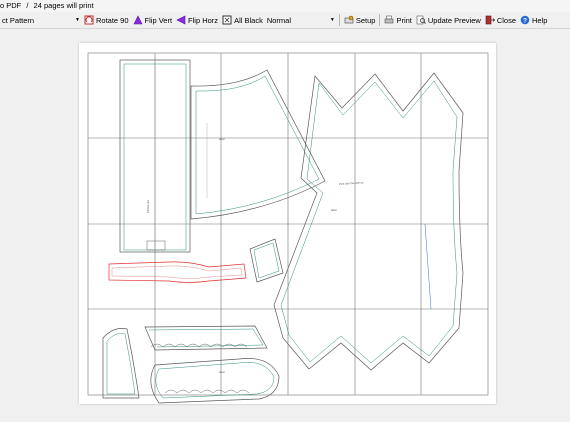 The height and width of the screenshot is (422, 570). I want to click on update-preview-icon, so click(421, 20).